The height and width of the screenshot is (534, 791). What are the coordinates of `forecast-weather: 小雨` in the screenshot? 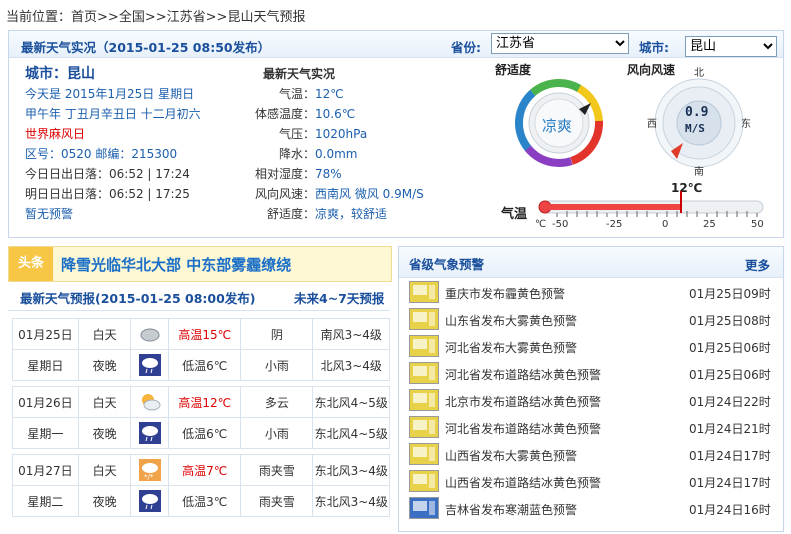 It's located at (277, 365).